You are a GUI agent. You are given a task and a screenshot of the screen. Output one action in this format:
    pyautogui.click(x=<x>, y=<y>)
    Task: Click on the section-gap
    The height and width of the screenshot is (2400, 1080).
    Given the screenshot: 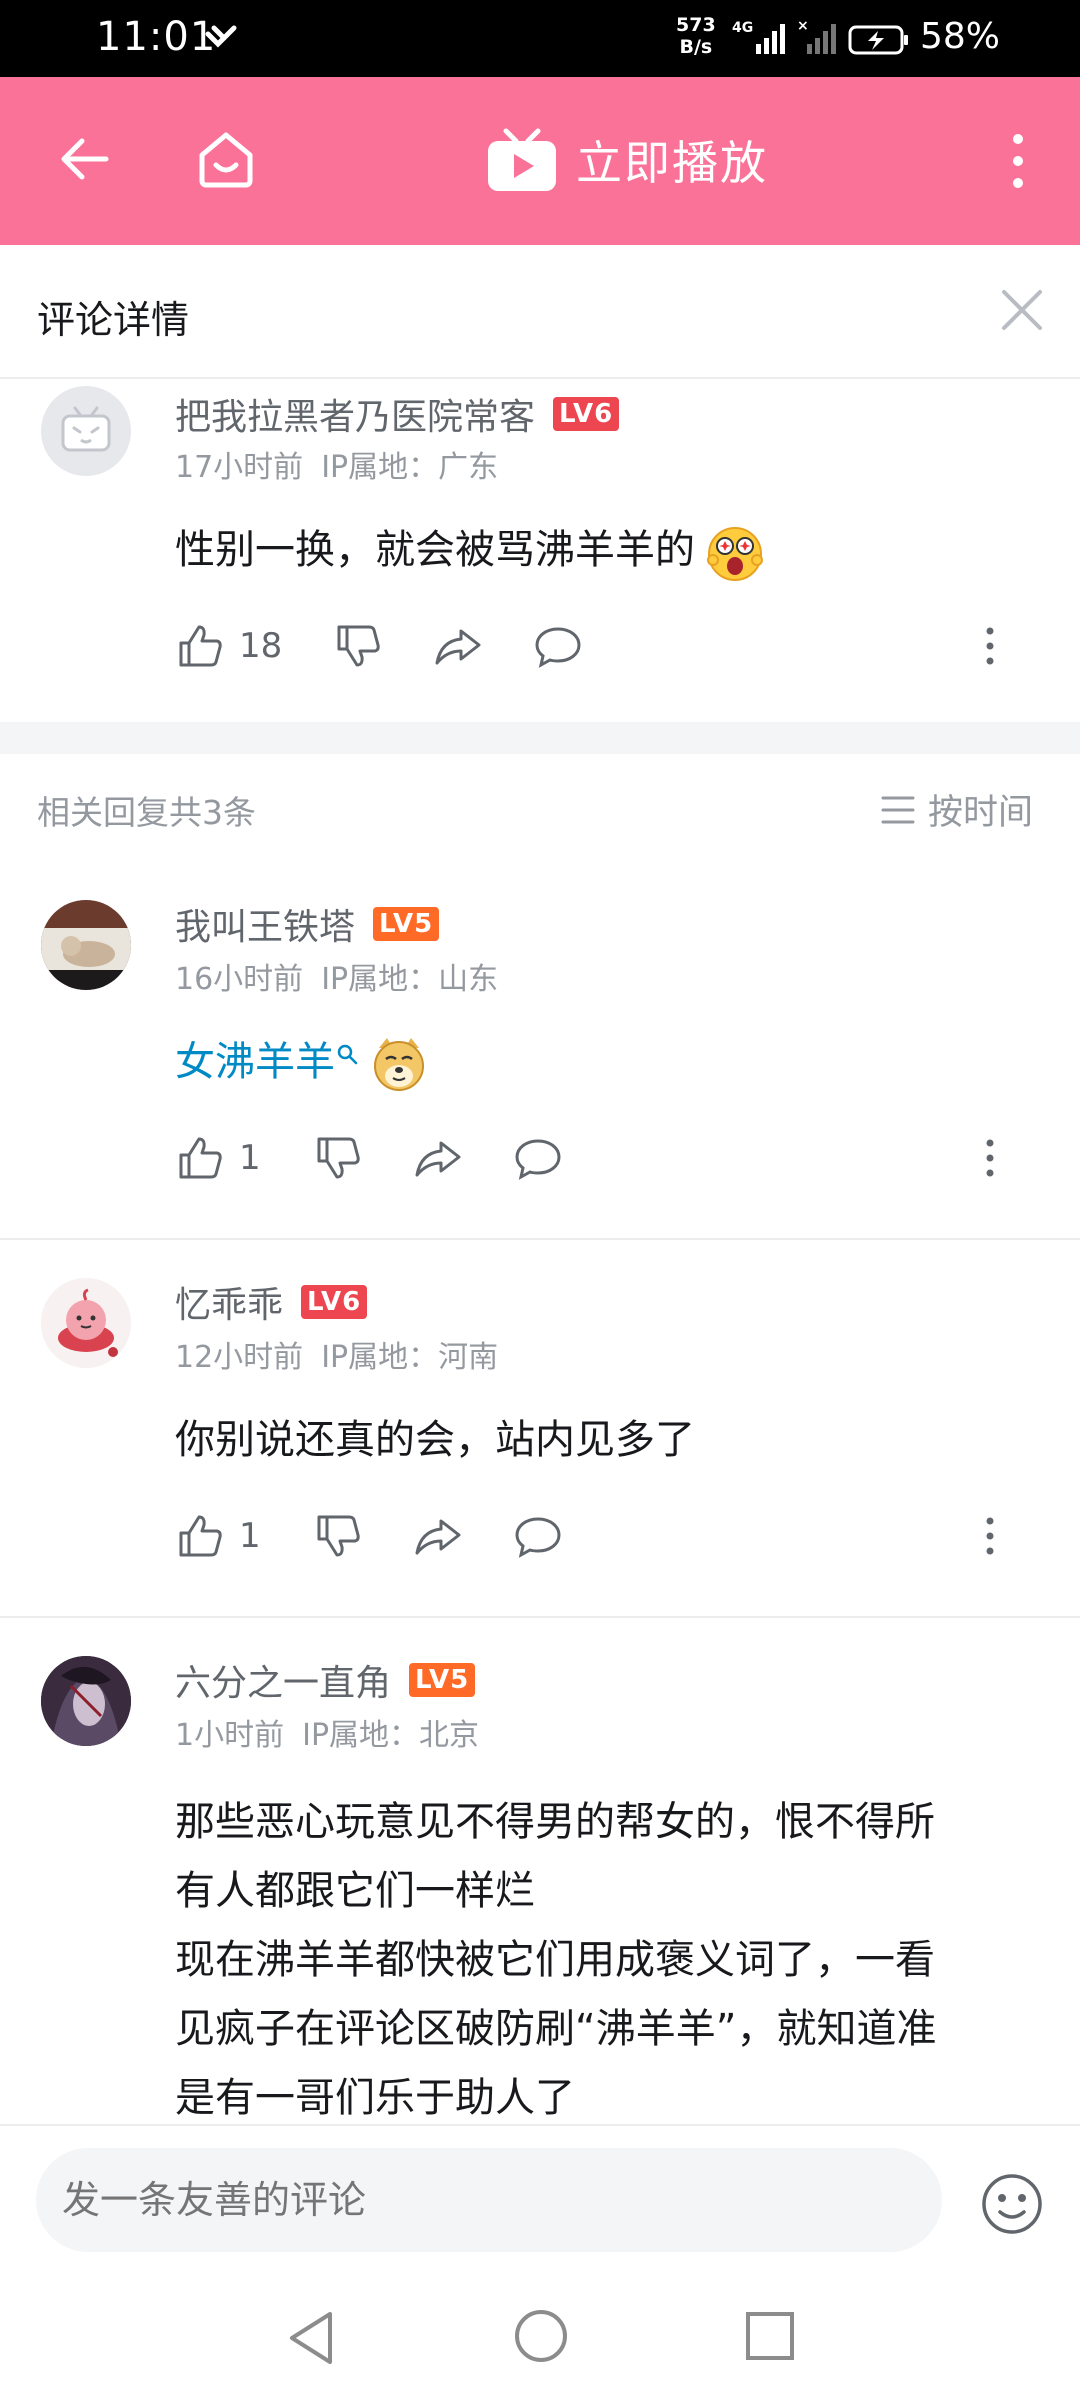 What is the action you would take?
    pyautogui.click(x=540, y=738)
    